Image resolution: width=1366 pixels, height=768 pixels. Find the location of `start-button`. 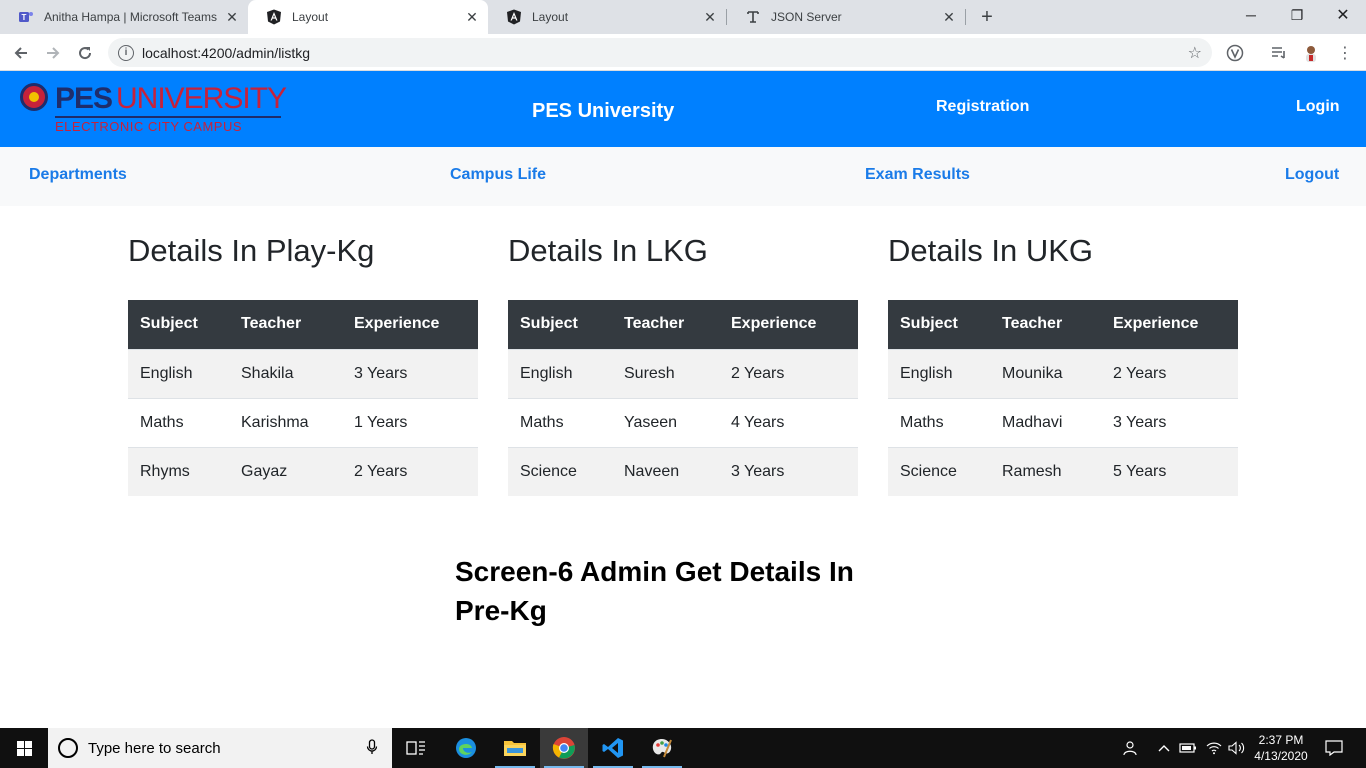

start-button is located at coordinates (24, 748).